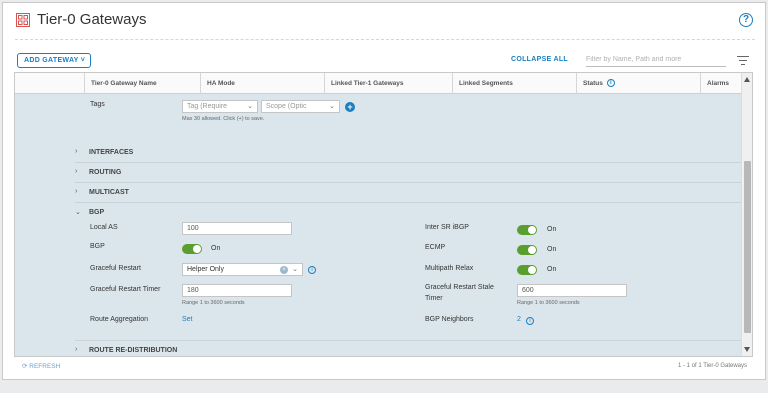 Image resolution: width=768 pixels, height=393 pixels. I want to click on col-alarms: Alarms, so click(721, 83).